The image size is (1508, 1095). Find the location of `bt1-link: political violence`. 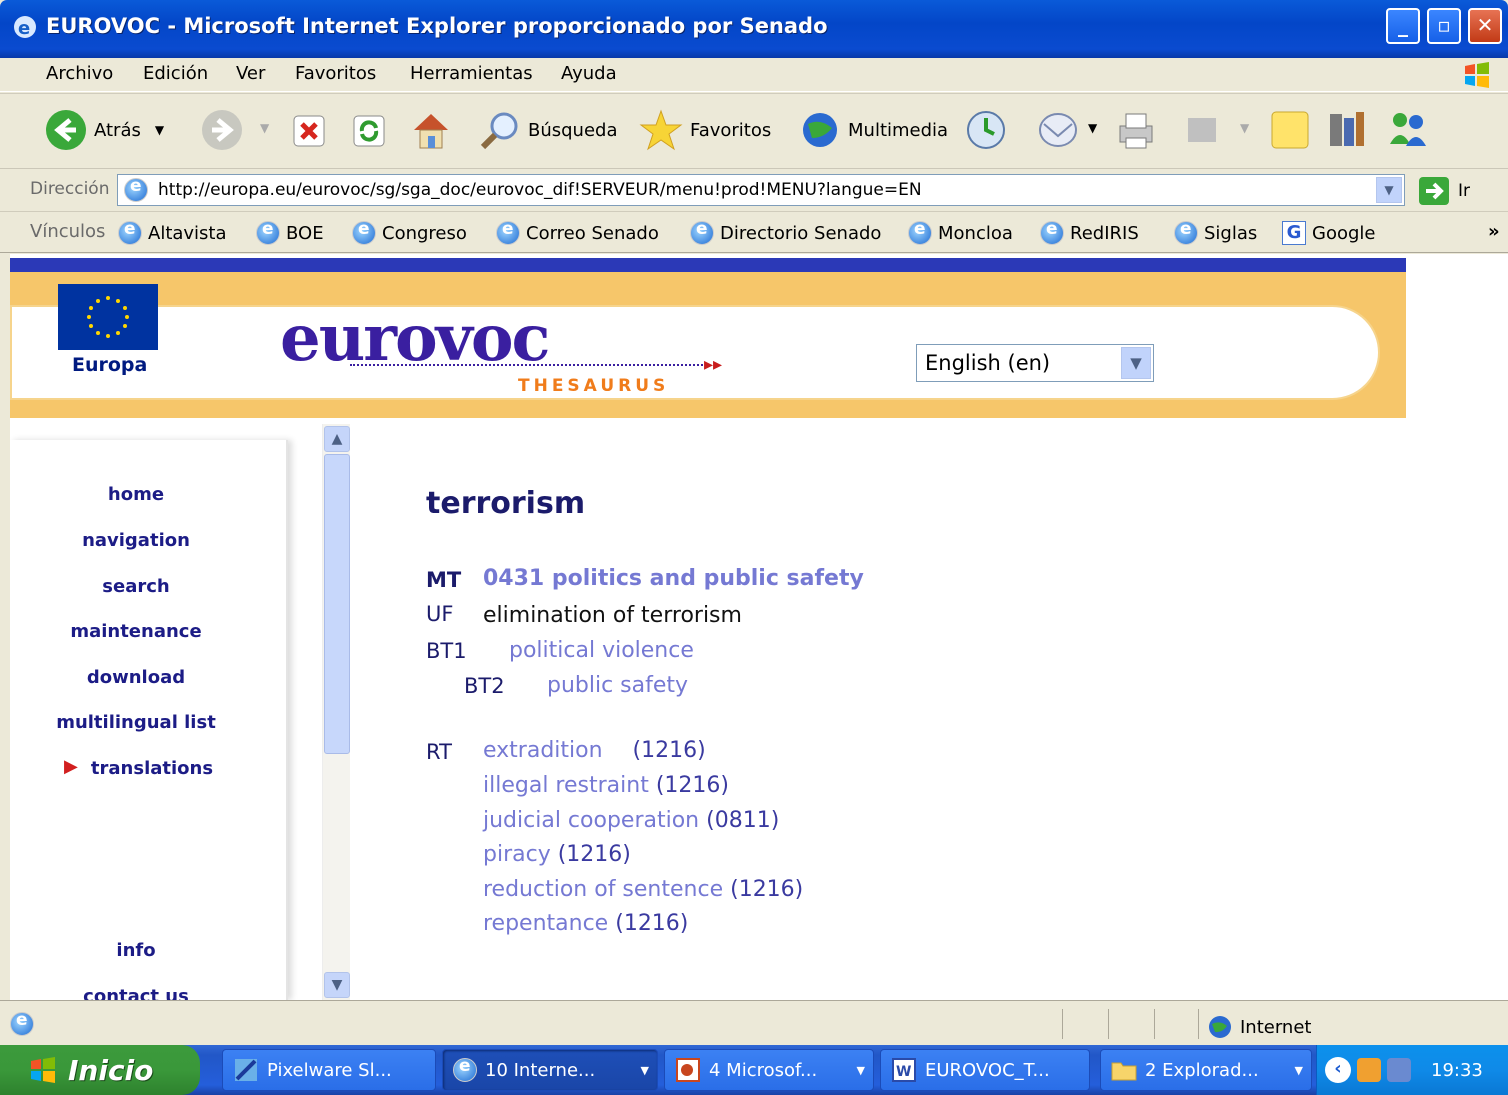

bt1-link: political violence is located at coordinates (601, 650).